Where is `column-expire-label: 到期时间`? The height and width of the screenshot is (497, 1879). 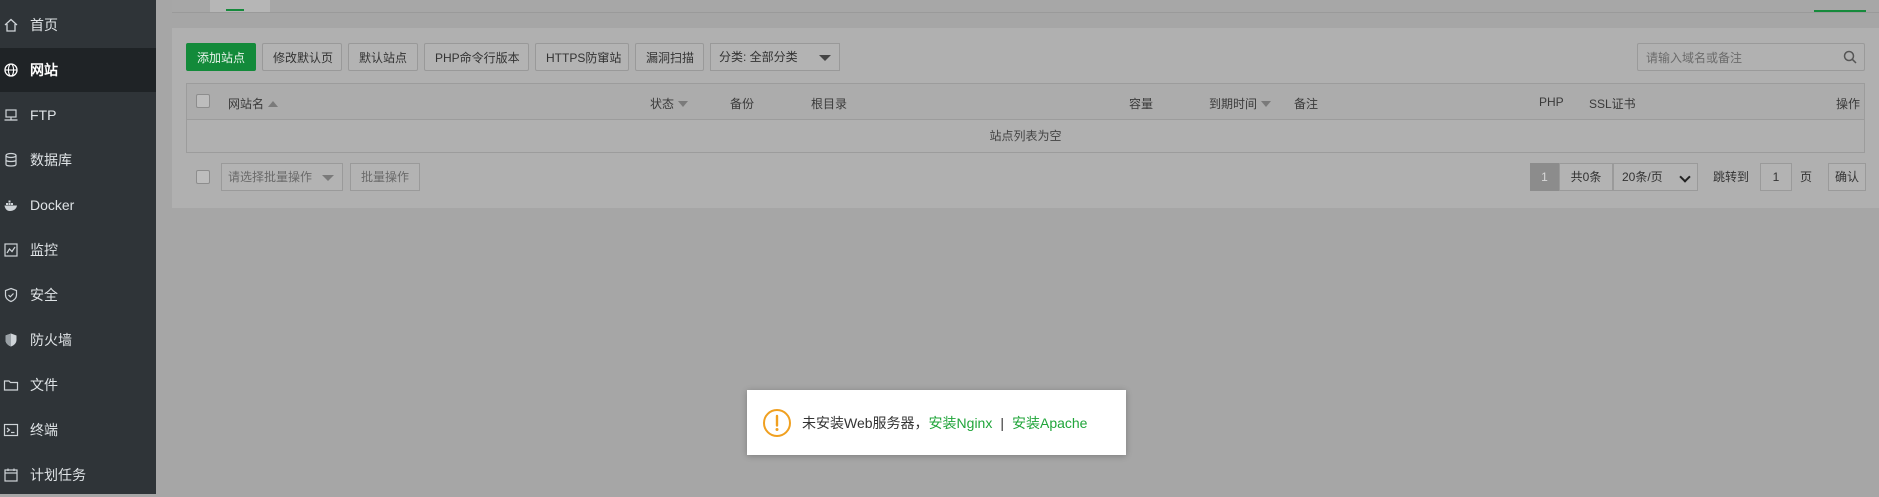 column-expire-label: 到期时间 is located at coordinates (1233, 104).